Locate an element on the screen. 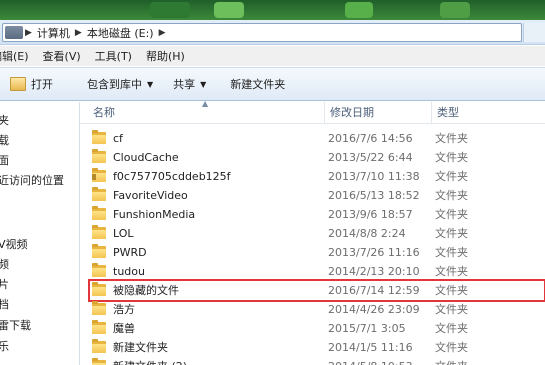 Image resolution: width=545 pixels, height=365 pixels. file-row: tudou 2014/2/13 20:10 文件夹 is located at coordinates (316, 271).